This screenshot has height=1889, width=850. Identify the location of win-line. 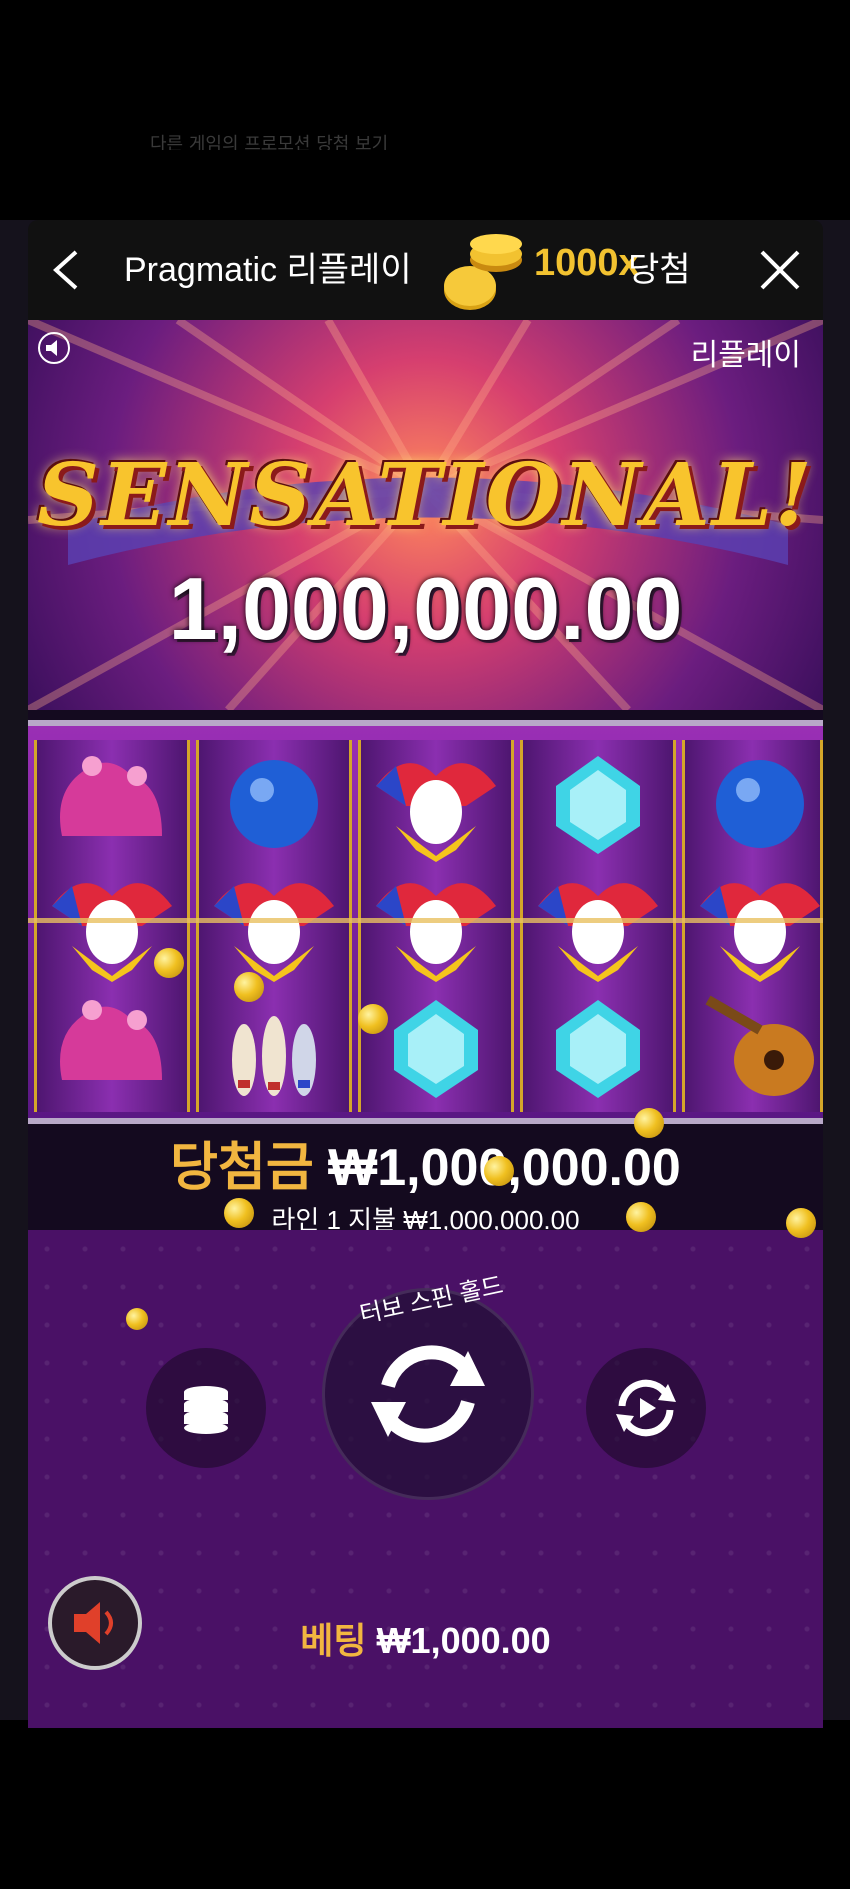
(425, 920).